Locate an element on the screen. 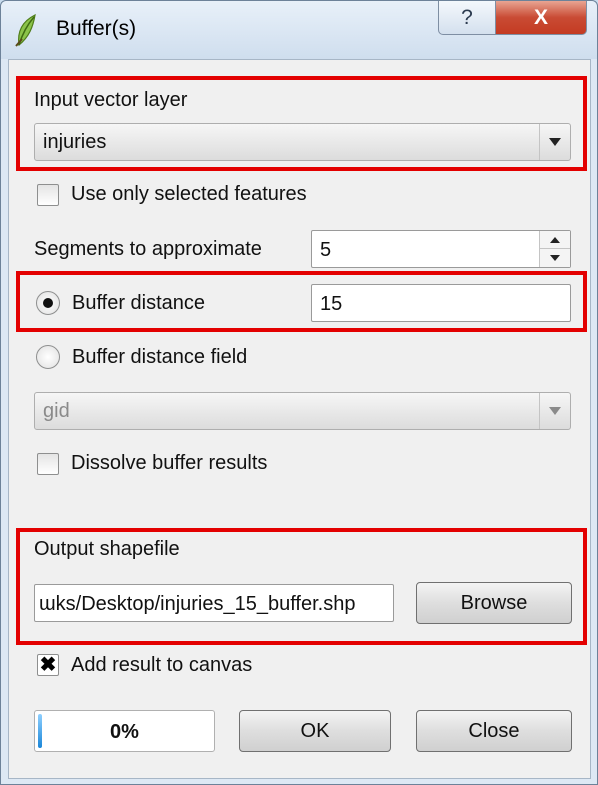 This screenshot has width=598, height=785. help-button: ? is located at coordinates (467, 18).